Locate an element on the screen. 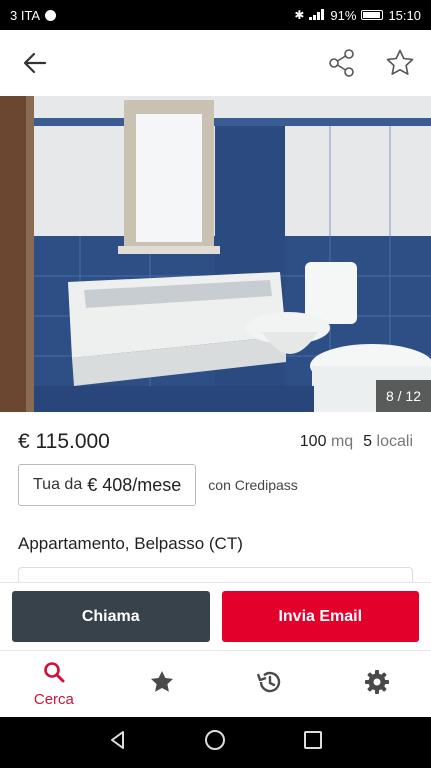 This screenshot has height=768, width=431. rooms-stat: 5 locali is located at coordinates (388, 442).